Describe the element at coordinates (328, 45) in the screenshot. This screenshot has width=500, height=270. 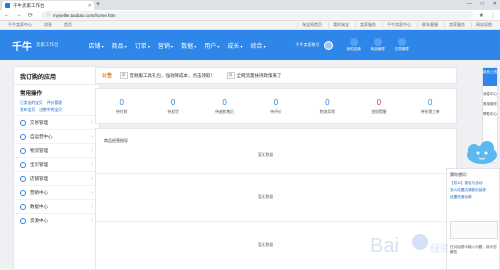
I see `avatar` at that location.